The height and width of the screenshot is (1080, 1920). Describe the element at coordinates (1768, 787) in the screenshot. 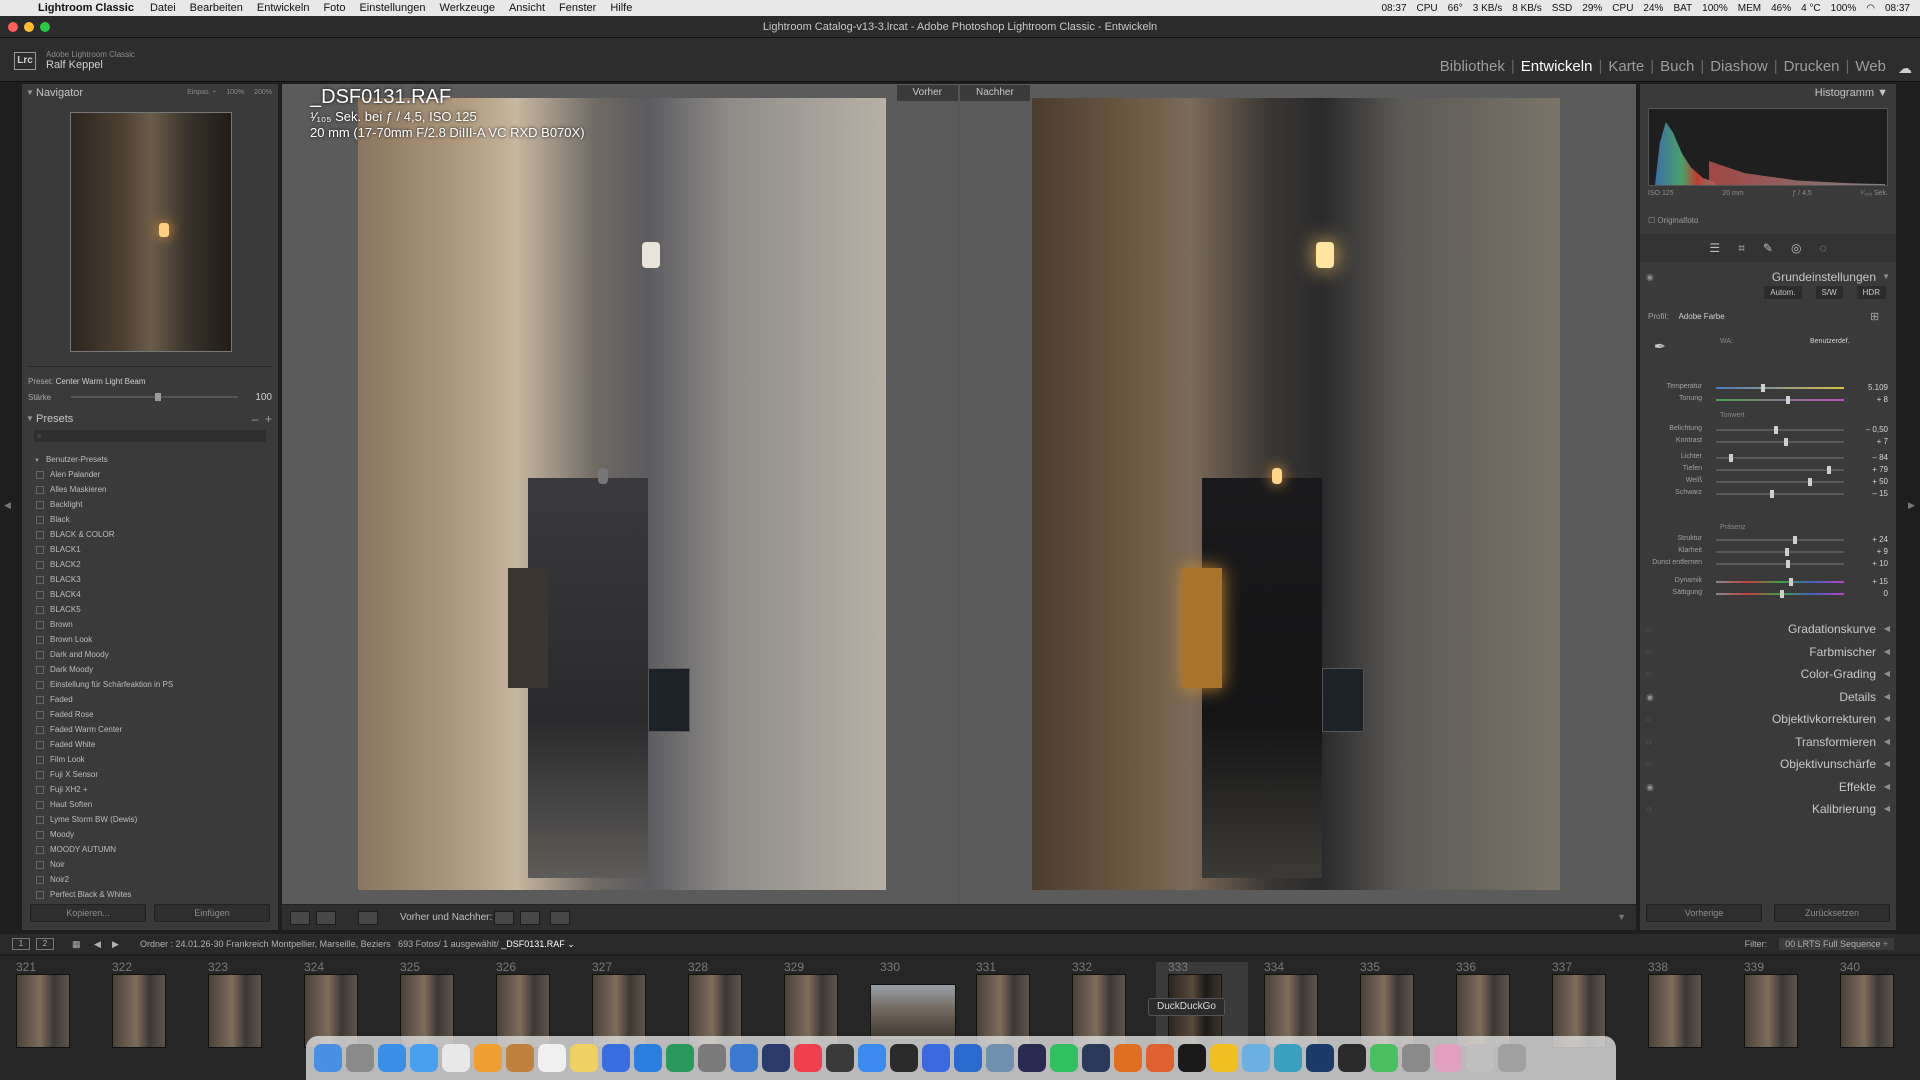

I see `section-header: ◉ Effekte ◀` at that location.